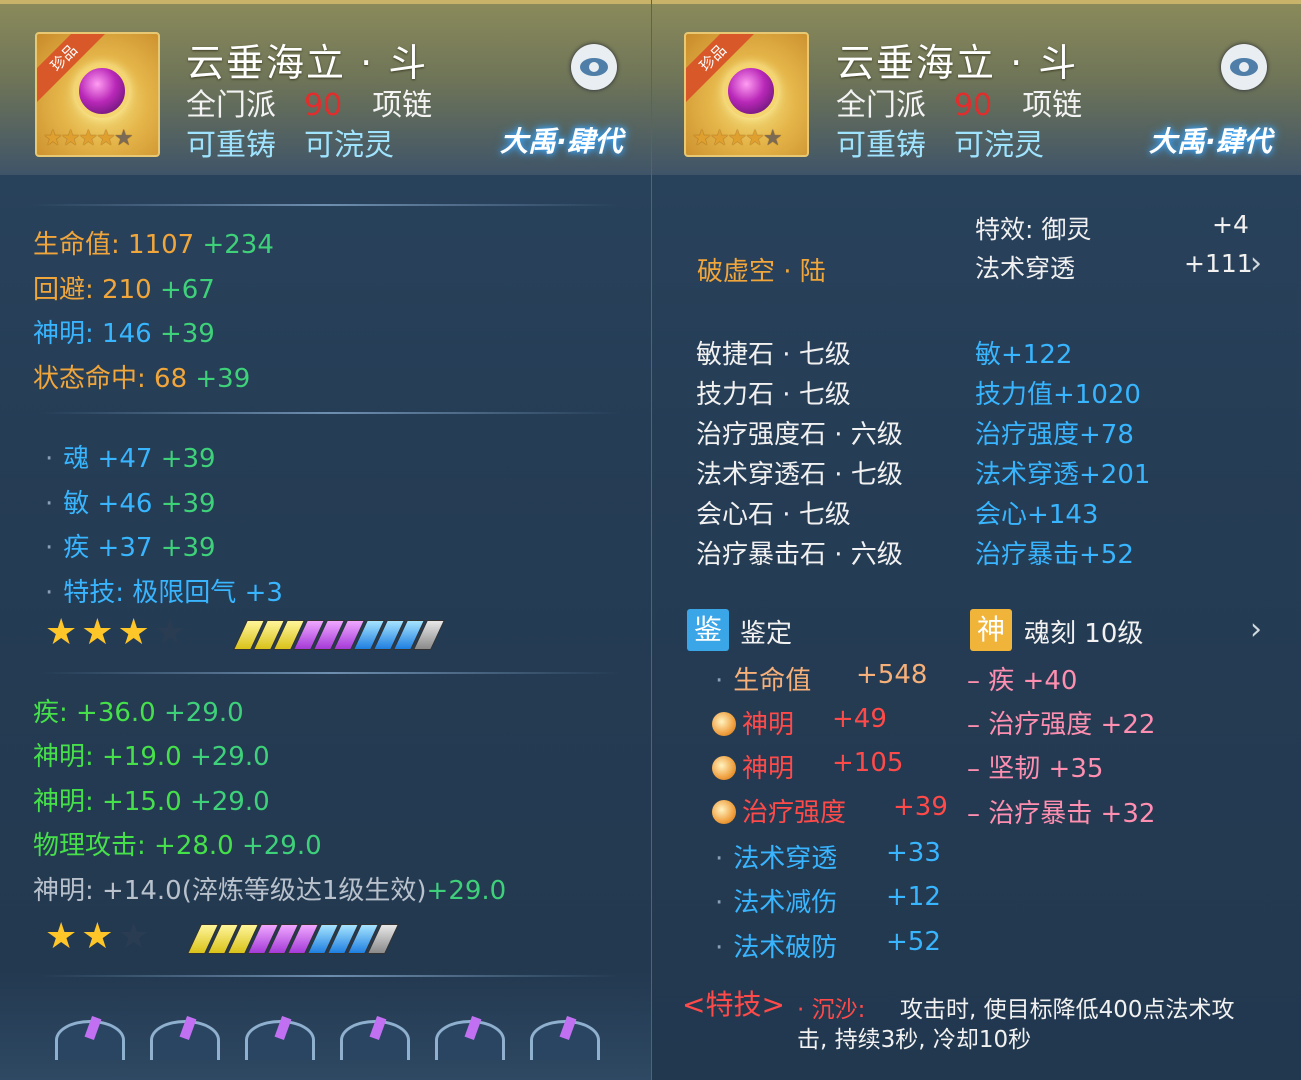  Describe the element at coordinates (1033, 229) in the screenshot. I see `effect-row: 特效: 御灵` at that location.